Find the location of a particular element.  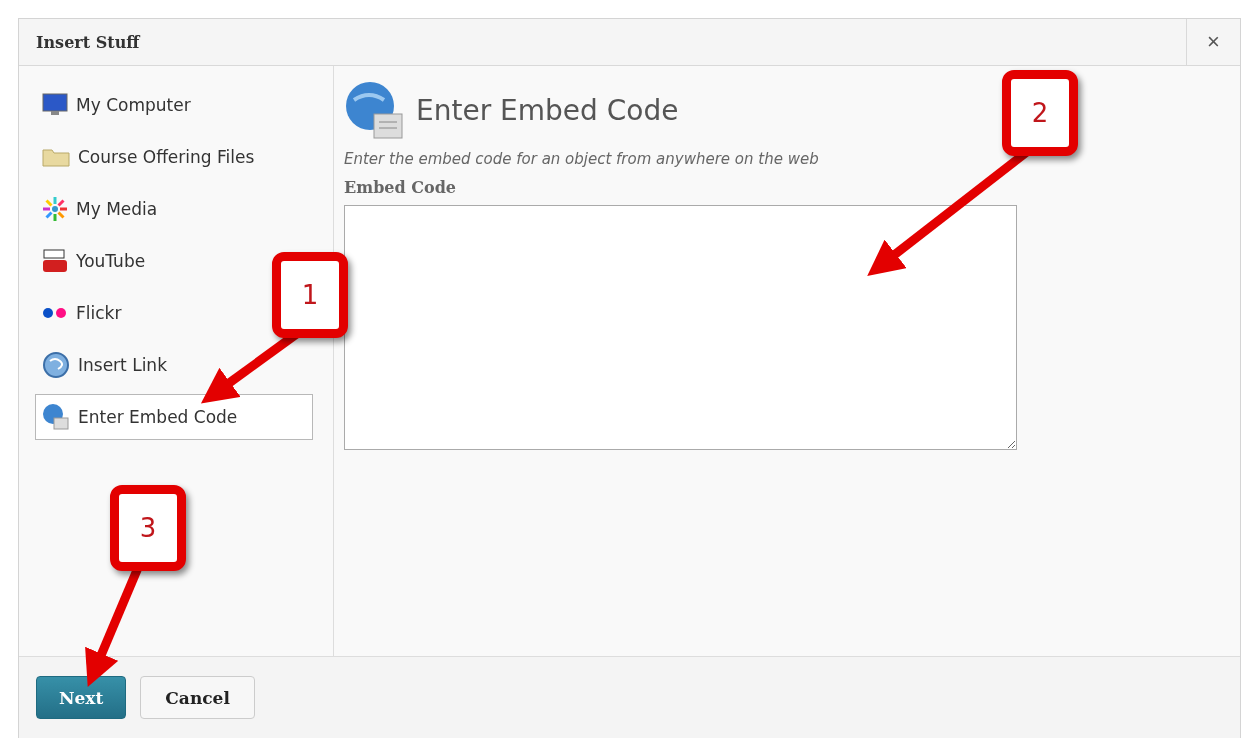

sidebar-item: Enter Embed Code is located at coordinates (174, 417).